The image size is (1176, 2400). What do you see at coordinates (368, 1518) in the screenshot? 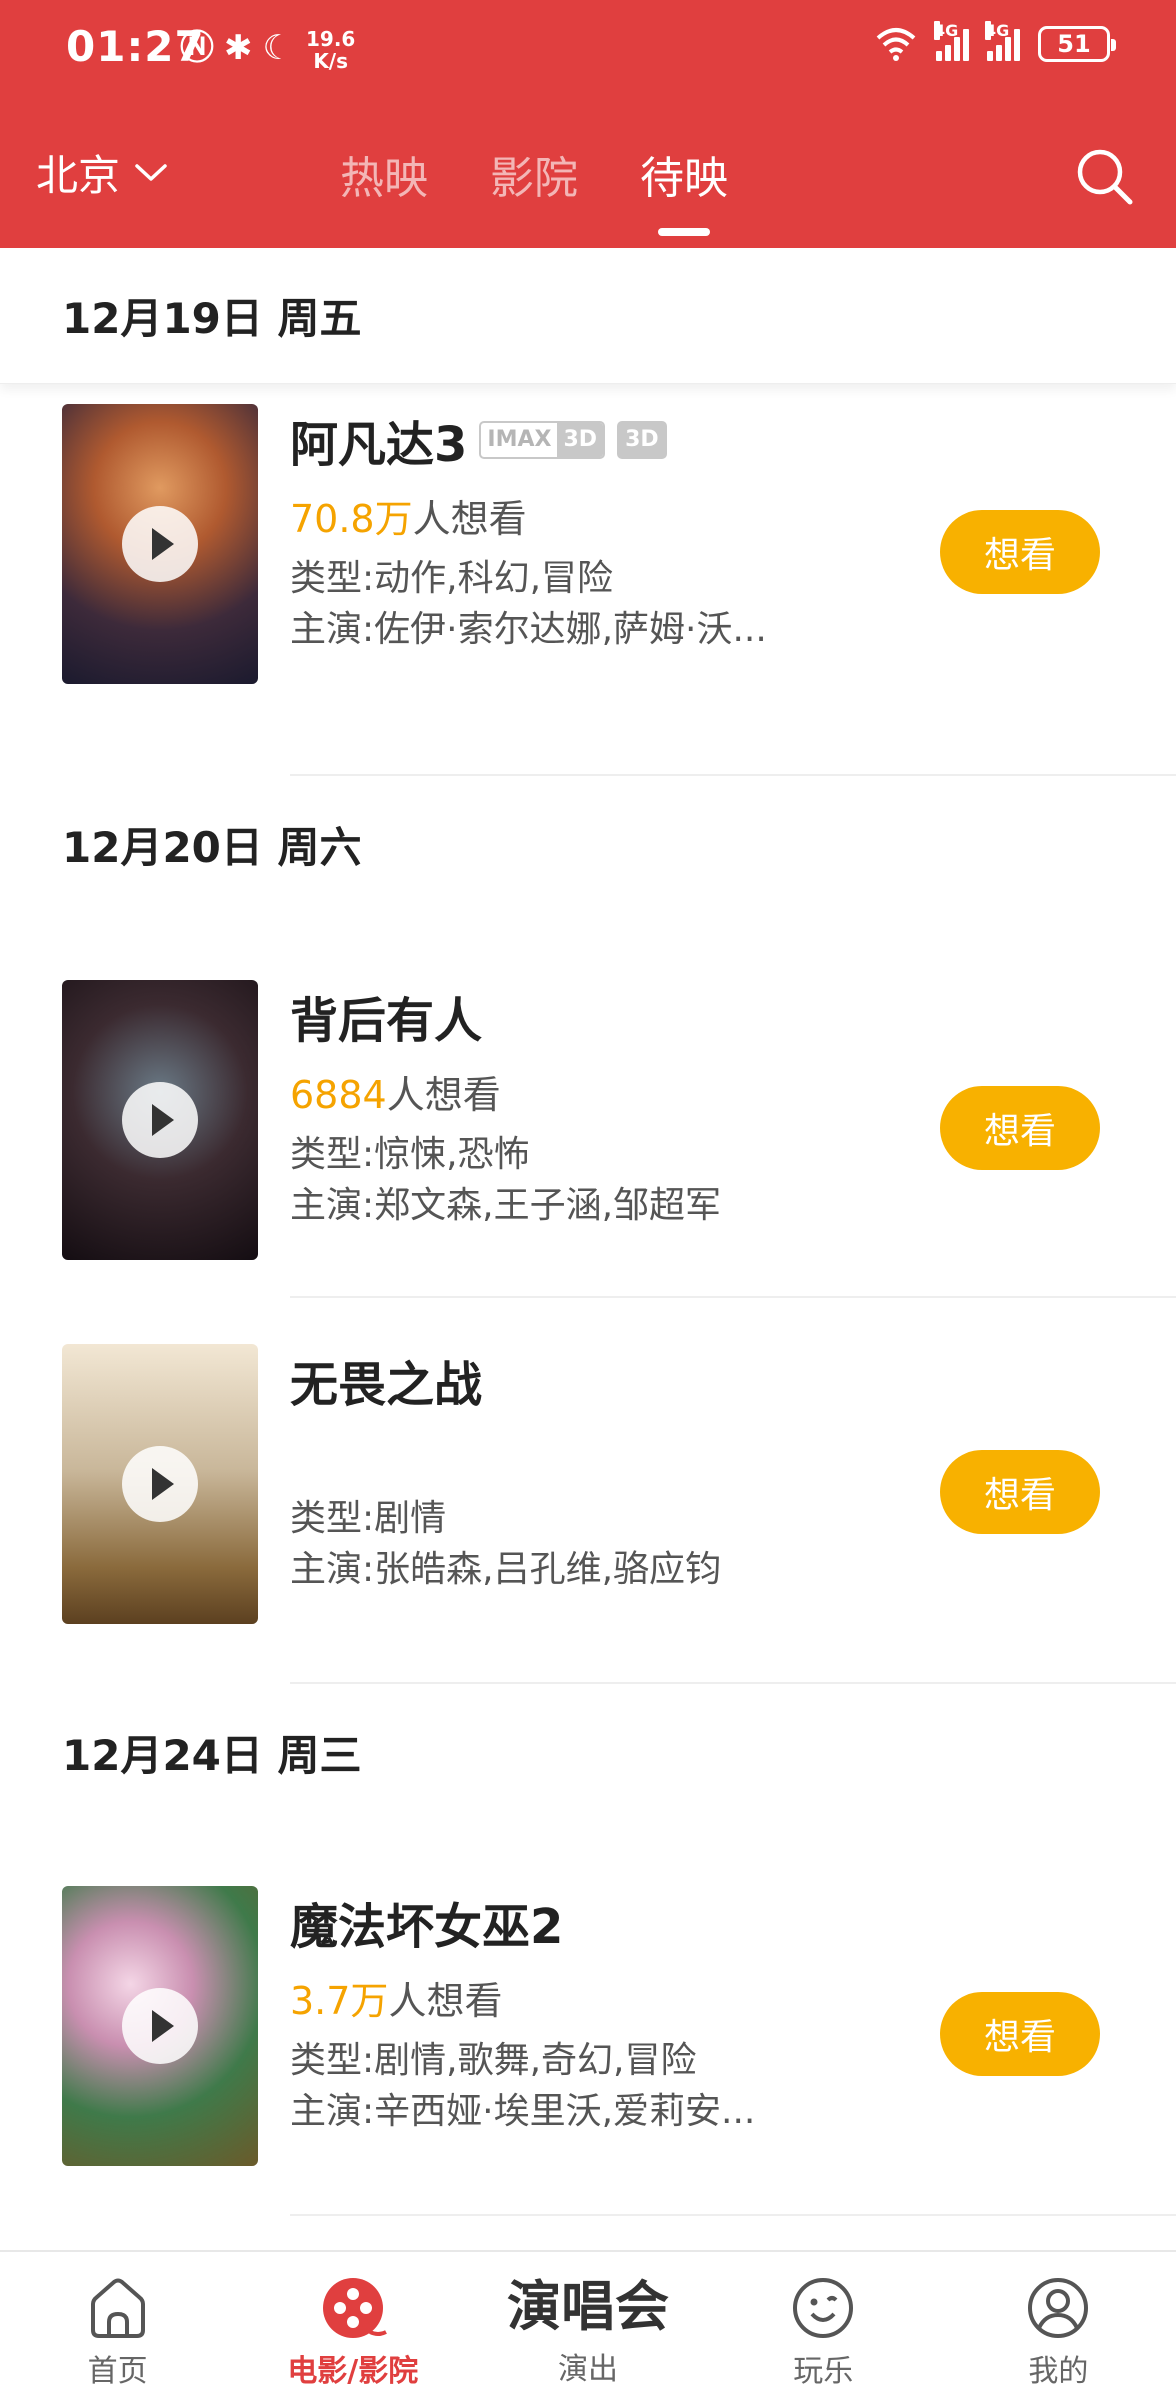
I see `movie-genre: 类型:剧情` at bounding box center [368, 1518].